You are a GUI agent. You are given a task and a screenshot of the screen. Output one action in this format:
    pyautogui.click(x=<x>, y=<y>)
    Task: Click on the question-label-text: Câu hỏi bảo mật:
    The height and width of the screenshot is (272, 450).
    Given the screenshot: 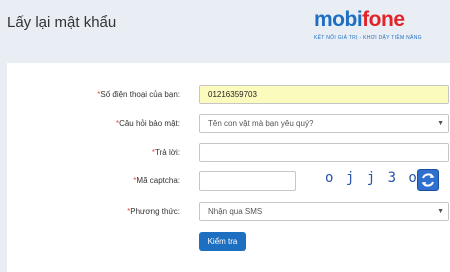 What is the action you would take?
    pyautogui.click(x=149, y=123)
    